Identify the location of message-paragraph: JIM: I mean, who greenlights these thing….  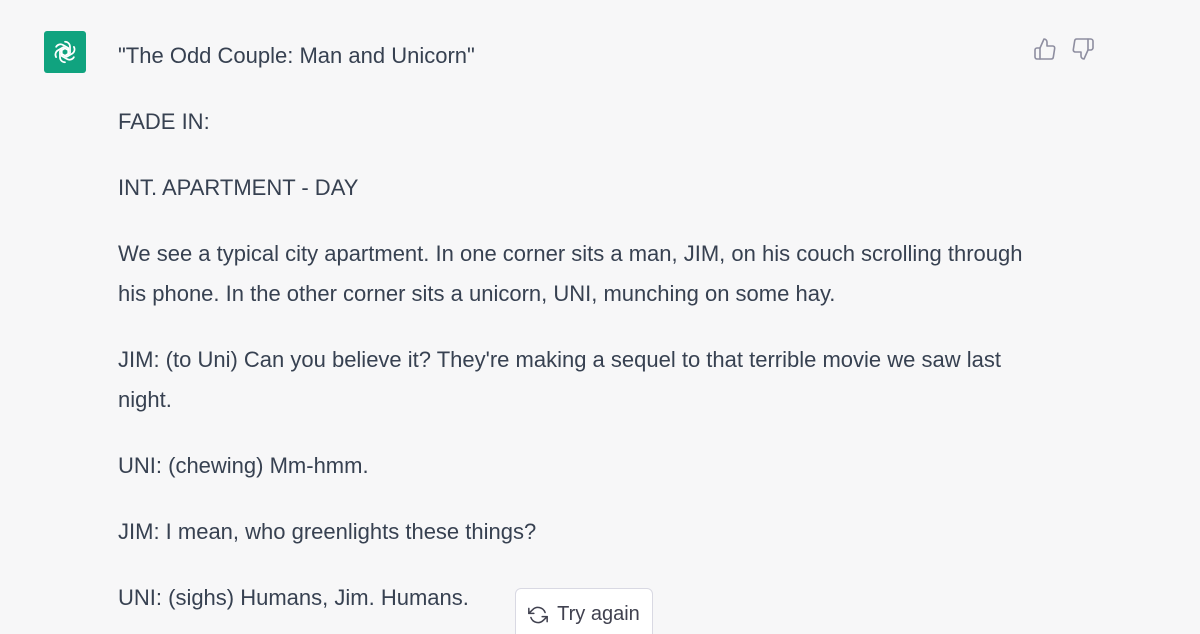
(327, 531).